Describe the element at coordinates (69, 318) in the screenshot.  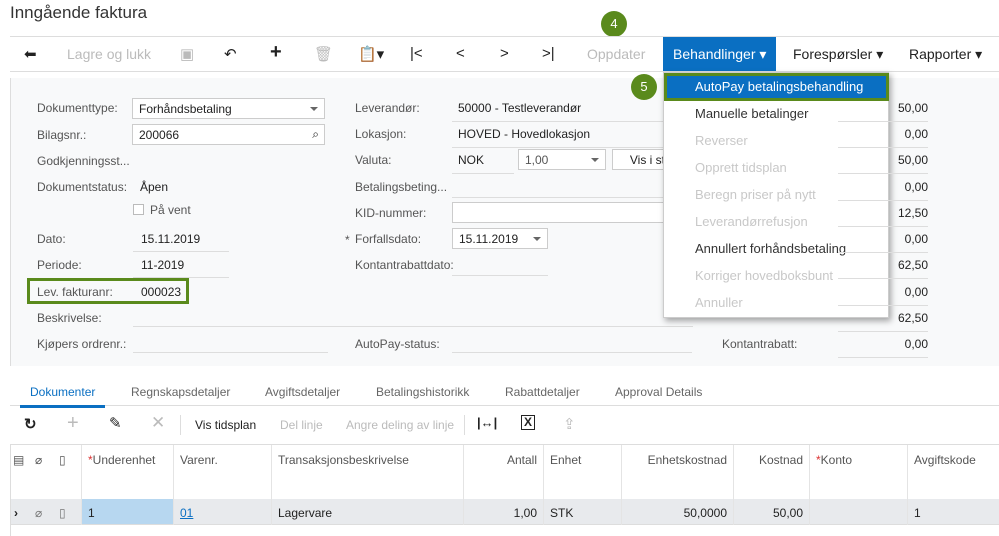
I see `description-label: Beskrivelse:` at that location.